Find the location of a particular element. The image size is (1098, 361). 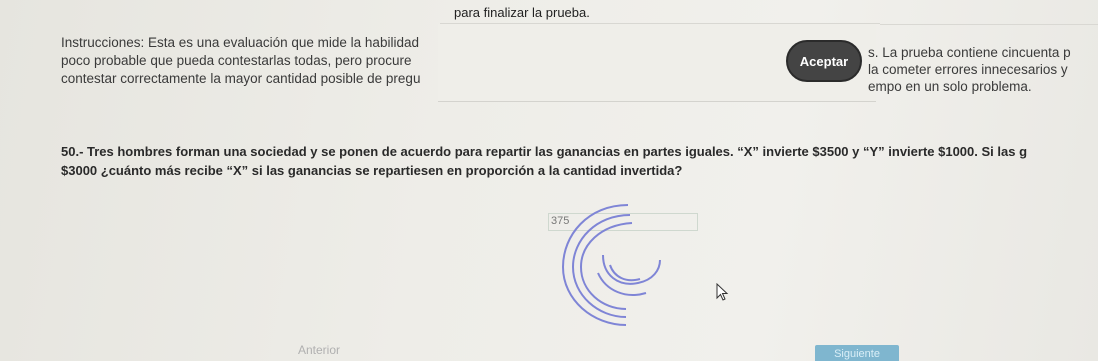

instructions-right-line-2: la cometer errores innecesarios y is located at coordinates (968, 69).